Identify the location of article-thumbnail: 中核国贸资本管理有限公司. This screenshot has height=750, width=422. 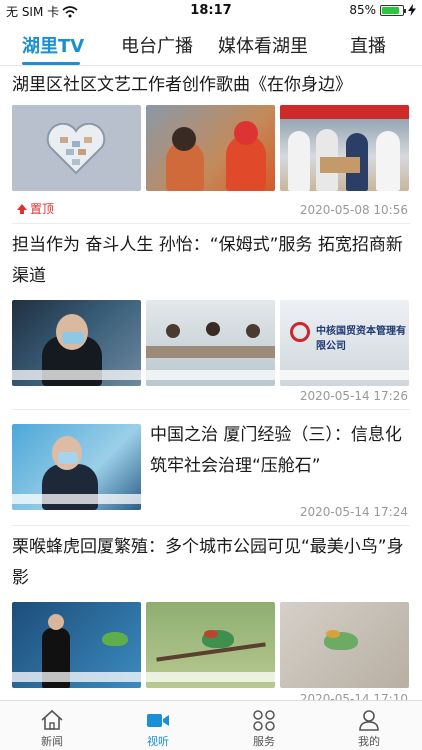
(344, 343).